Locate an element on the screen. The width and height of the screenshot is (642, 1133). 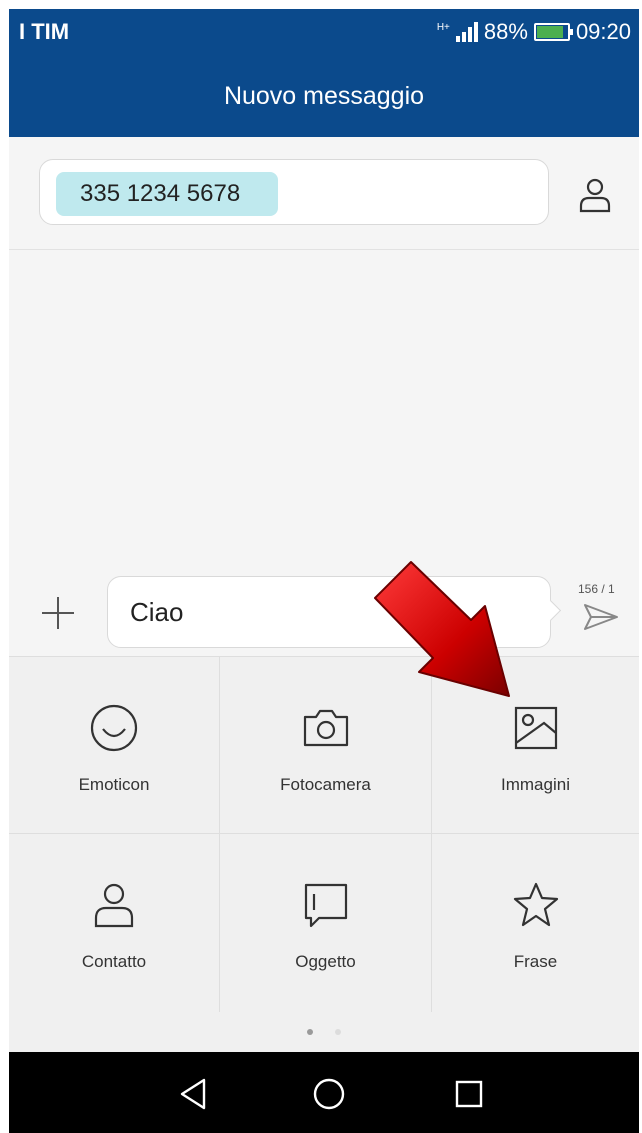
back-icon is located at coordinates (193, 1094).